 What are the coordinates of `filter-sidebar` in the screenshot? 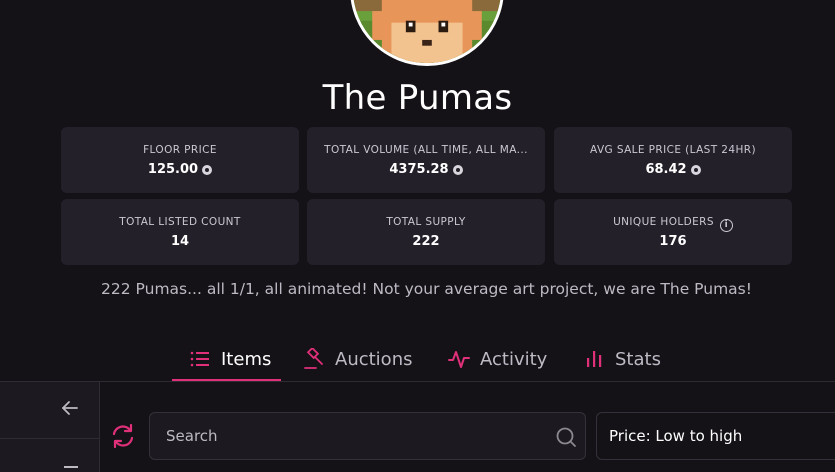 It's located at (50, 427).